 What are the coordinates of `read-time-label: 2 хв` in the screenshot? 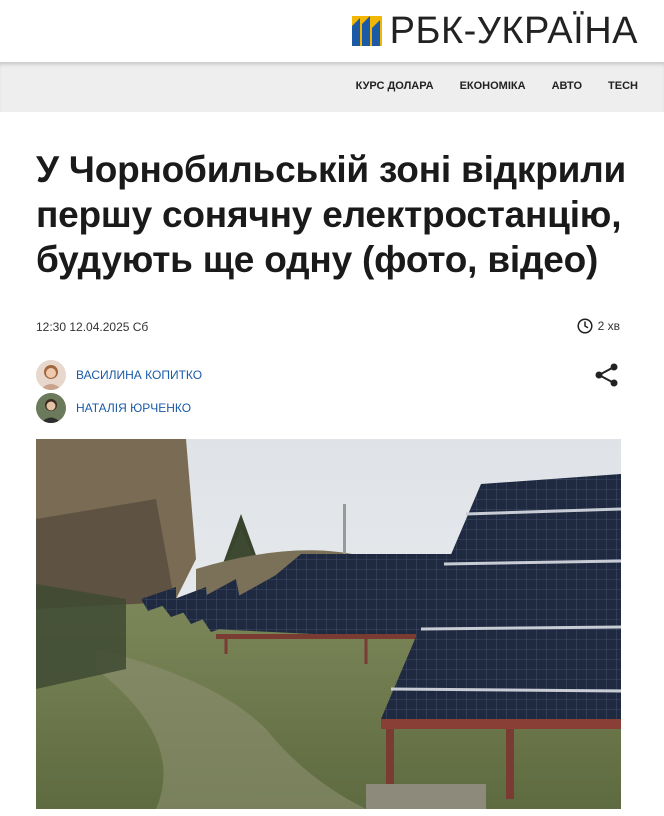 It's located at (608, 326).